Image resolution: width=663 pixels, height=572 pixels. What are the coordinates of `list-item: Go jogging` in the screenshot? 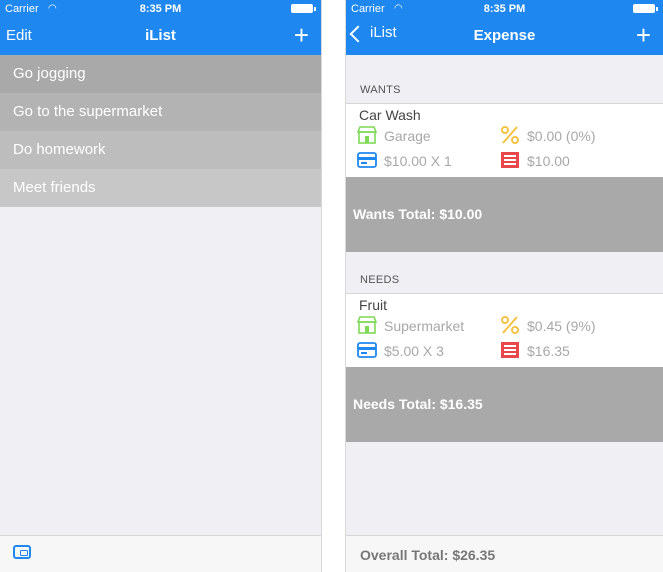 It's located at (160, 74).